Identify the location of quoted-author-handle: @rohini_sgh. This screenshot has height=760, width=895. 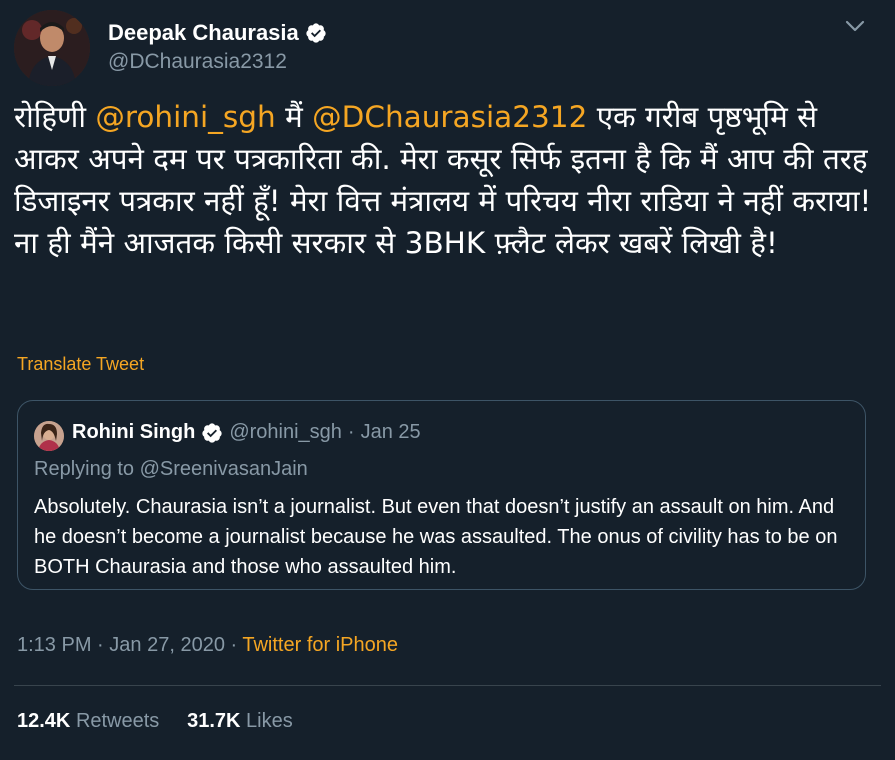
(285, 432).